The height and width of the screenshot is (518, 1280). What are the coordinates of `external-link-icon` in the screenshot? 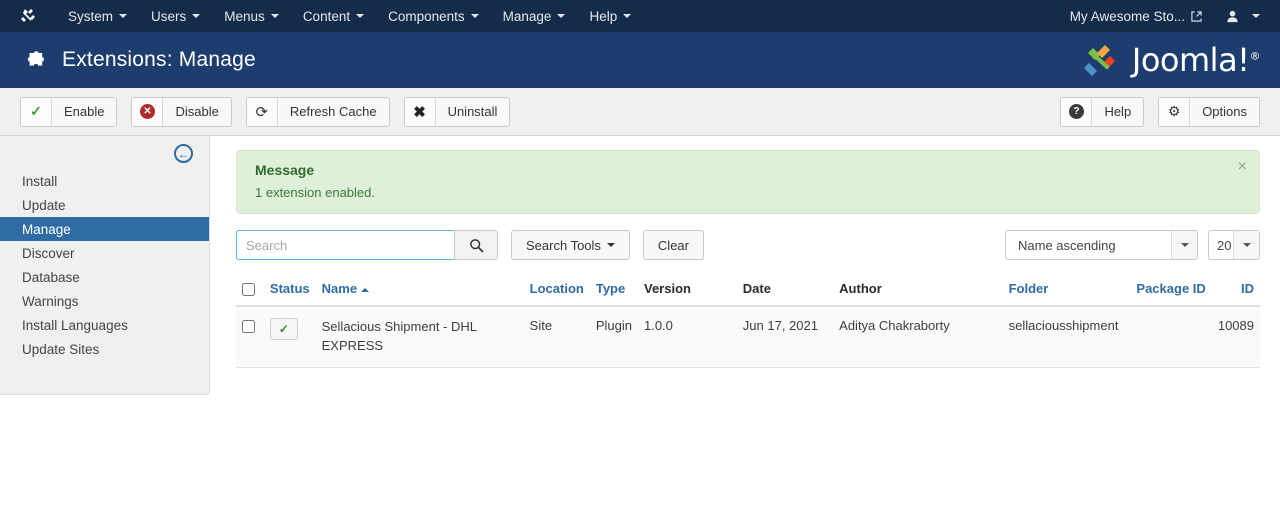 It's located at (1196, 16).